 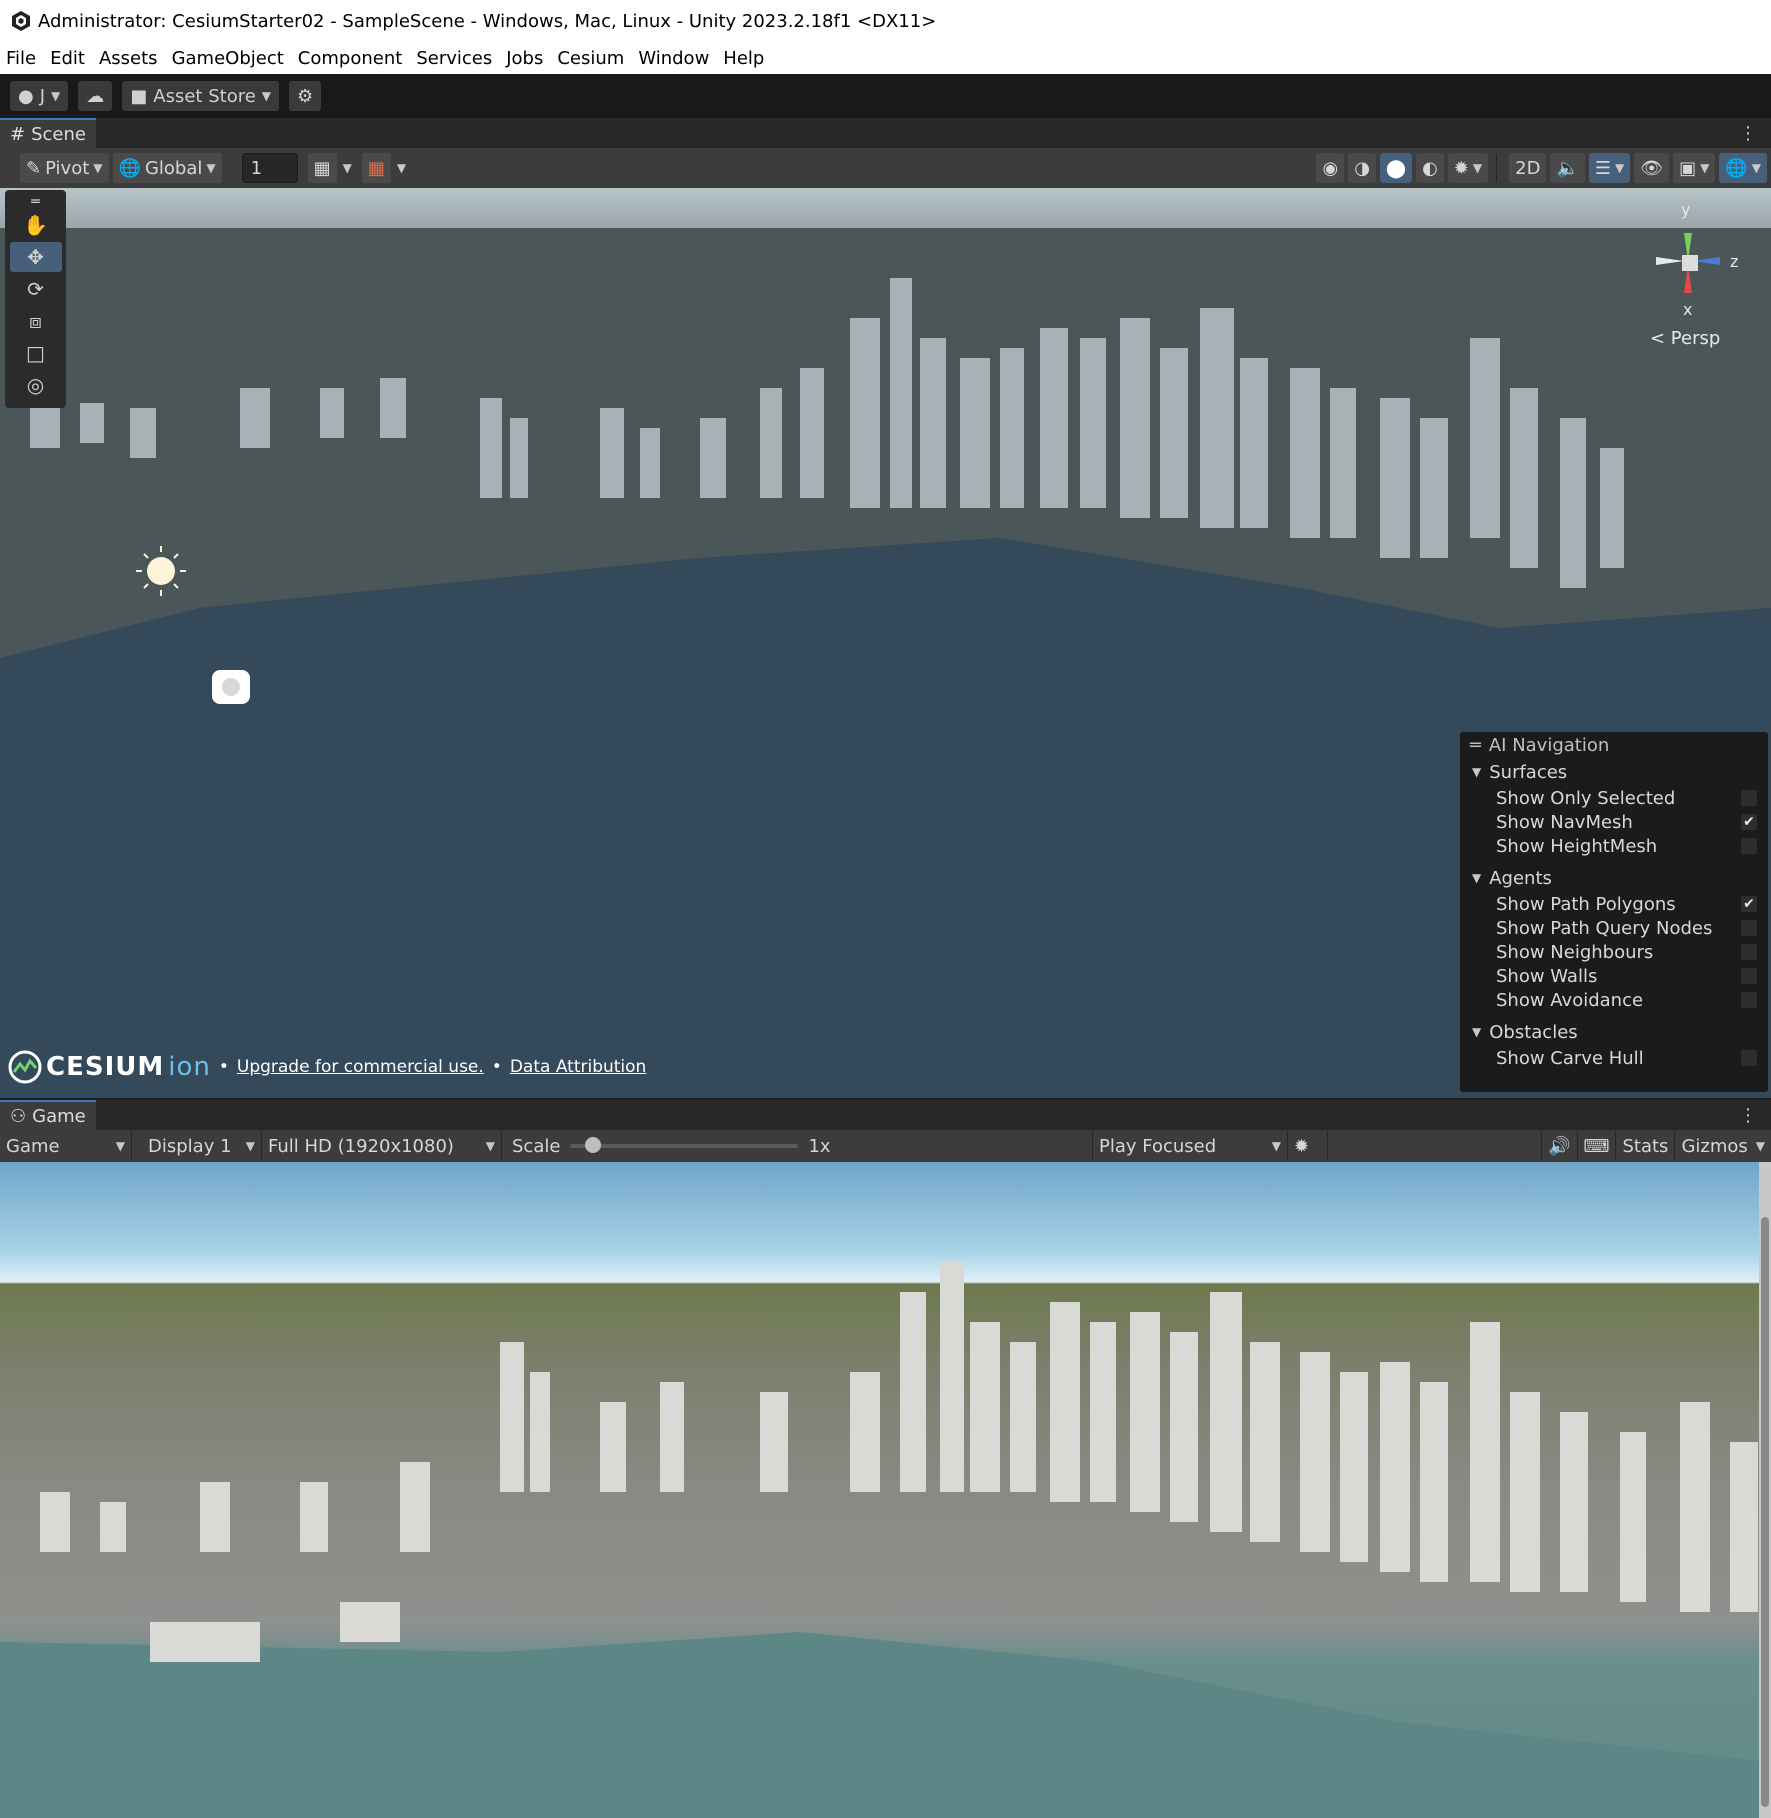 What do you see at coordinates (673, 58) in the screenshot?
I see `menu-window: Window` at bounding box center [673, 58].